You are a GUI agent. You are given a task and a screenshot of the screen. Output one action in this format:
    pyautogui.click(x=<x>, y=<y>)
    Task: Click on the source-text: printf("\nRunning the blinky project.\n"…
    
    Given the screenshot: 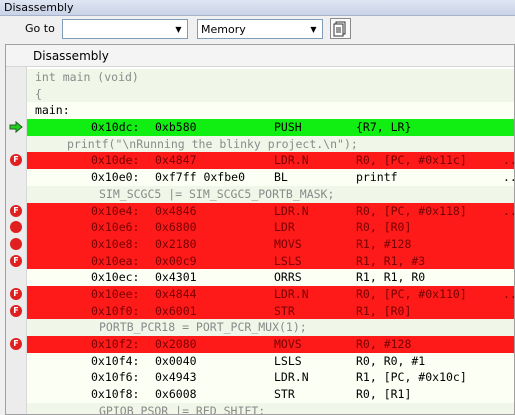 What is the action you would take?
    pyautogui.click(x=212, y=143)
    